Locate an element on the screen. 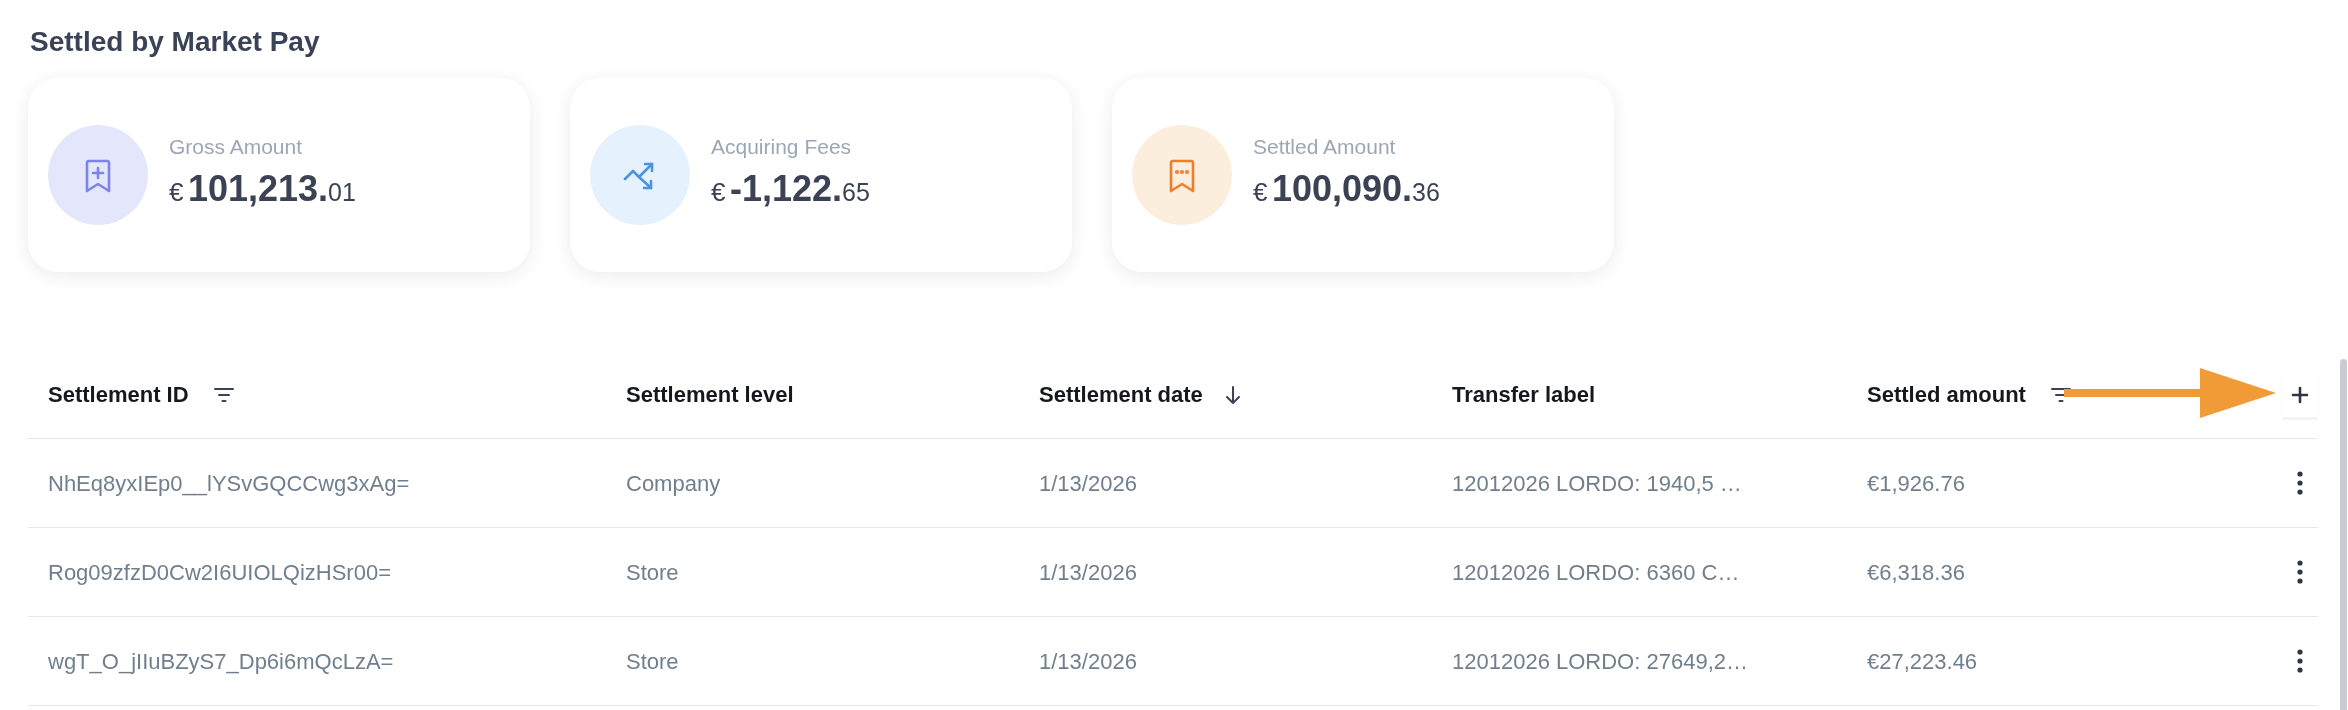 The height and width of the screenshot is (710, 2348). amount-value: €101,213.01 is located at coordinates (262, 188).